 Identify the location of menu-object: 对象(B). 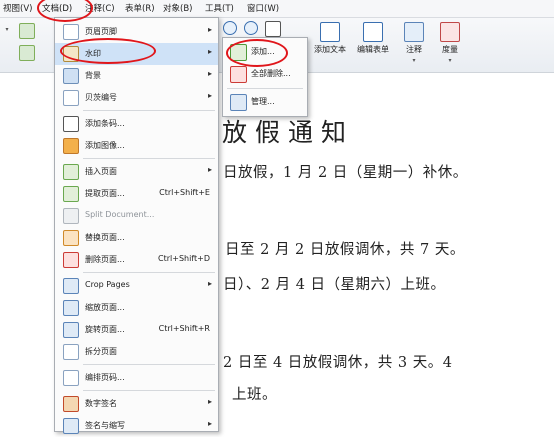
(177, 8).